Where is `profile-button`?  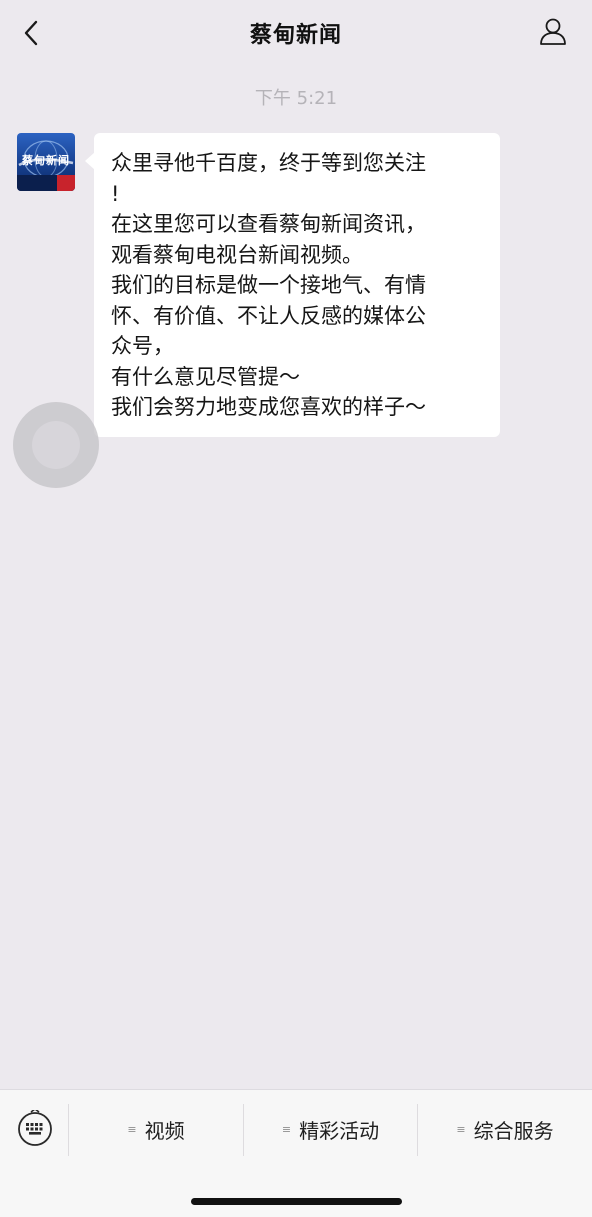
profile-button is located at coordinates (553, 31).